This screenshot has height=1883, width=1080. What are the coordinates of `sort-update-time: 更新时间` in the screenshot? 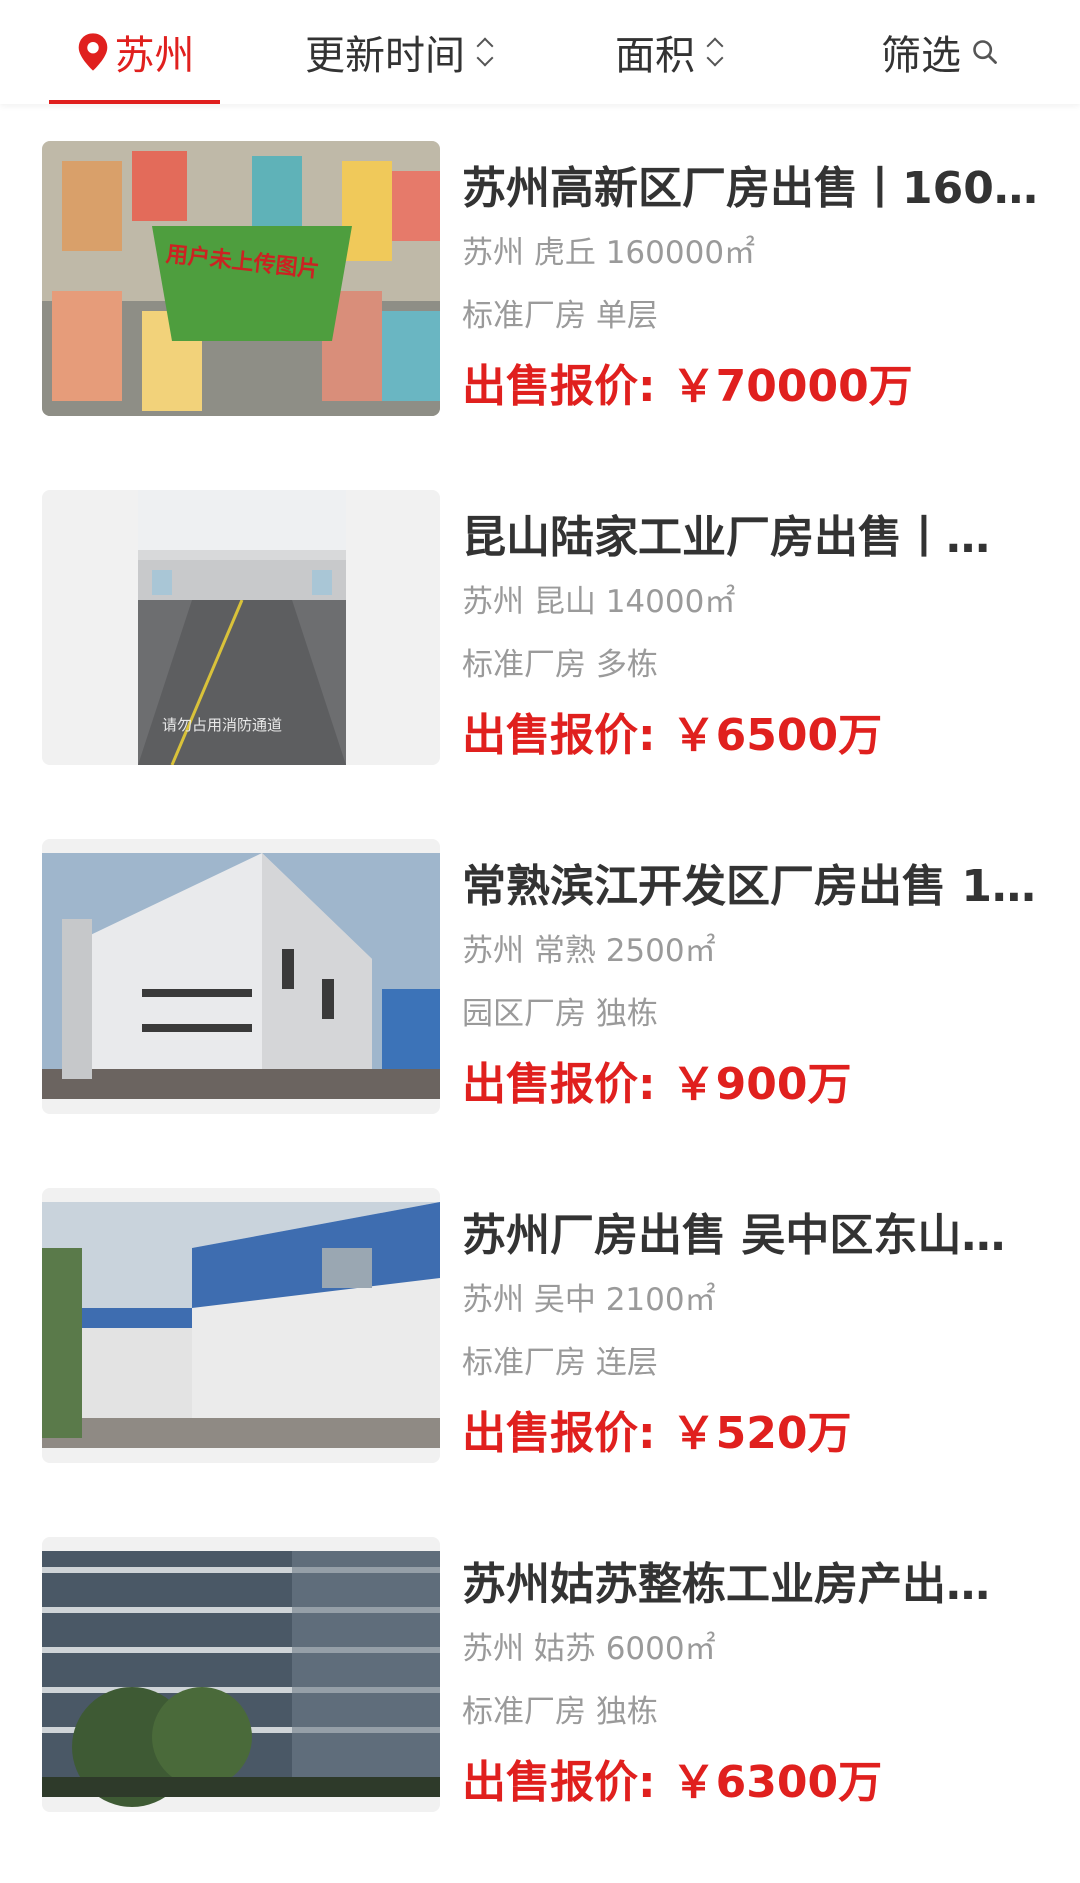 It's located at (400, 52).